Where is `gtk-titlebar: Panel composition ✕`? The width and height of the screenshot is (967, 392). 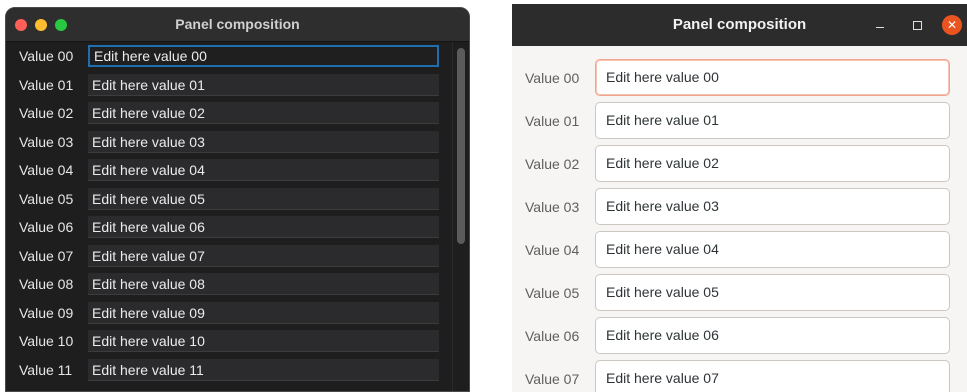 gtk-titlebar: Panel composition ✕ is located at coordinates (739, 25).